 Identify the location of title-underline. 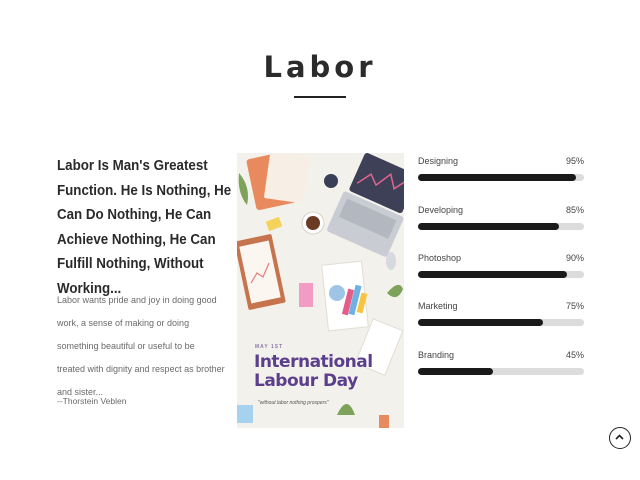
(320, 97).